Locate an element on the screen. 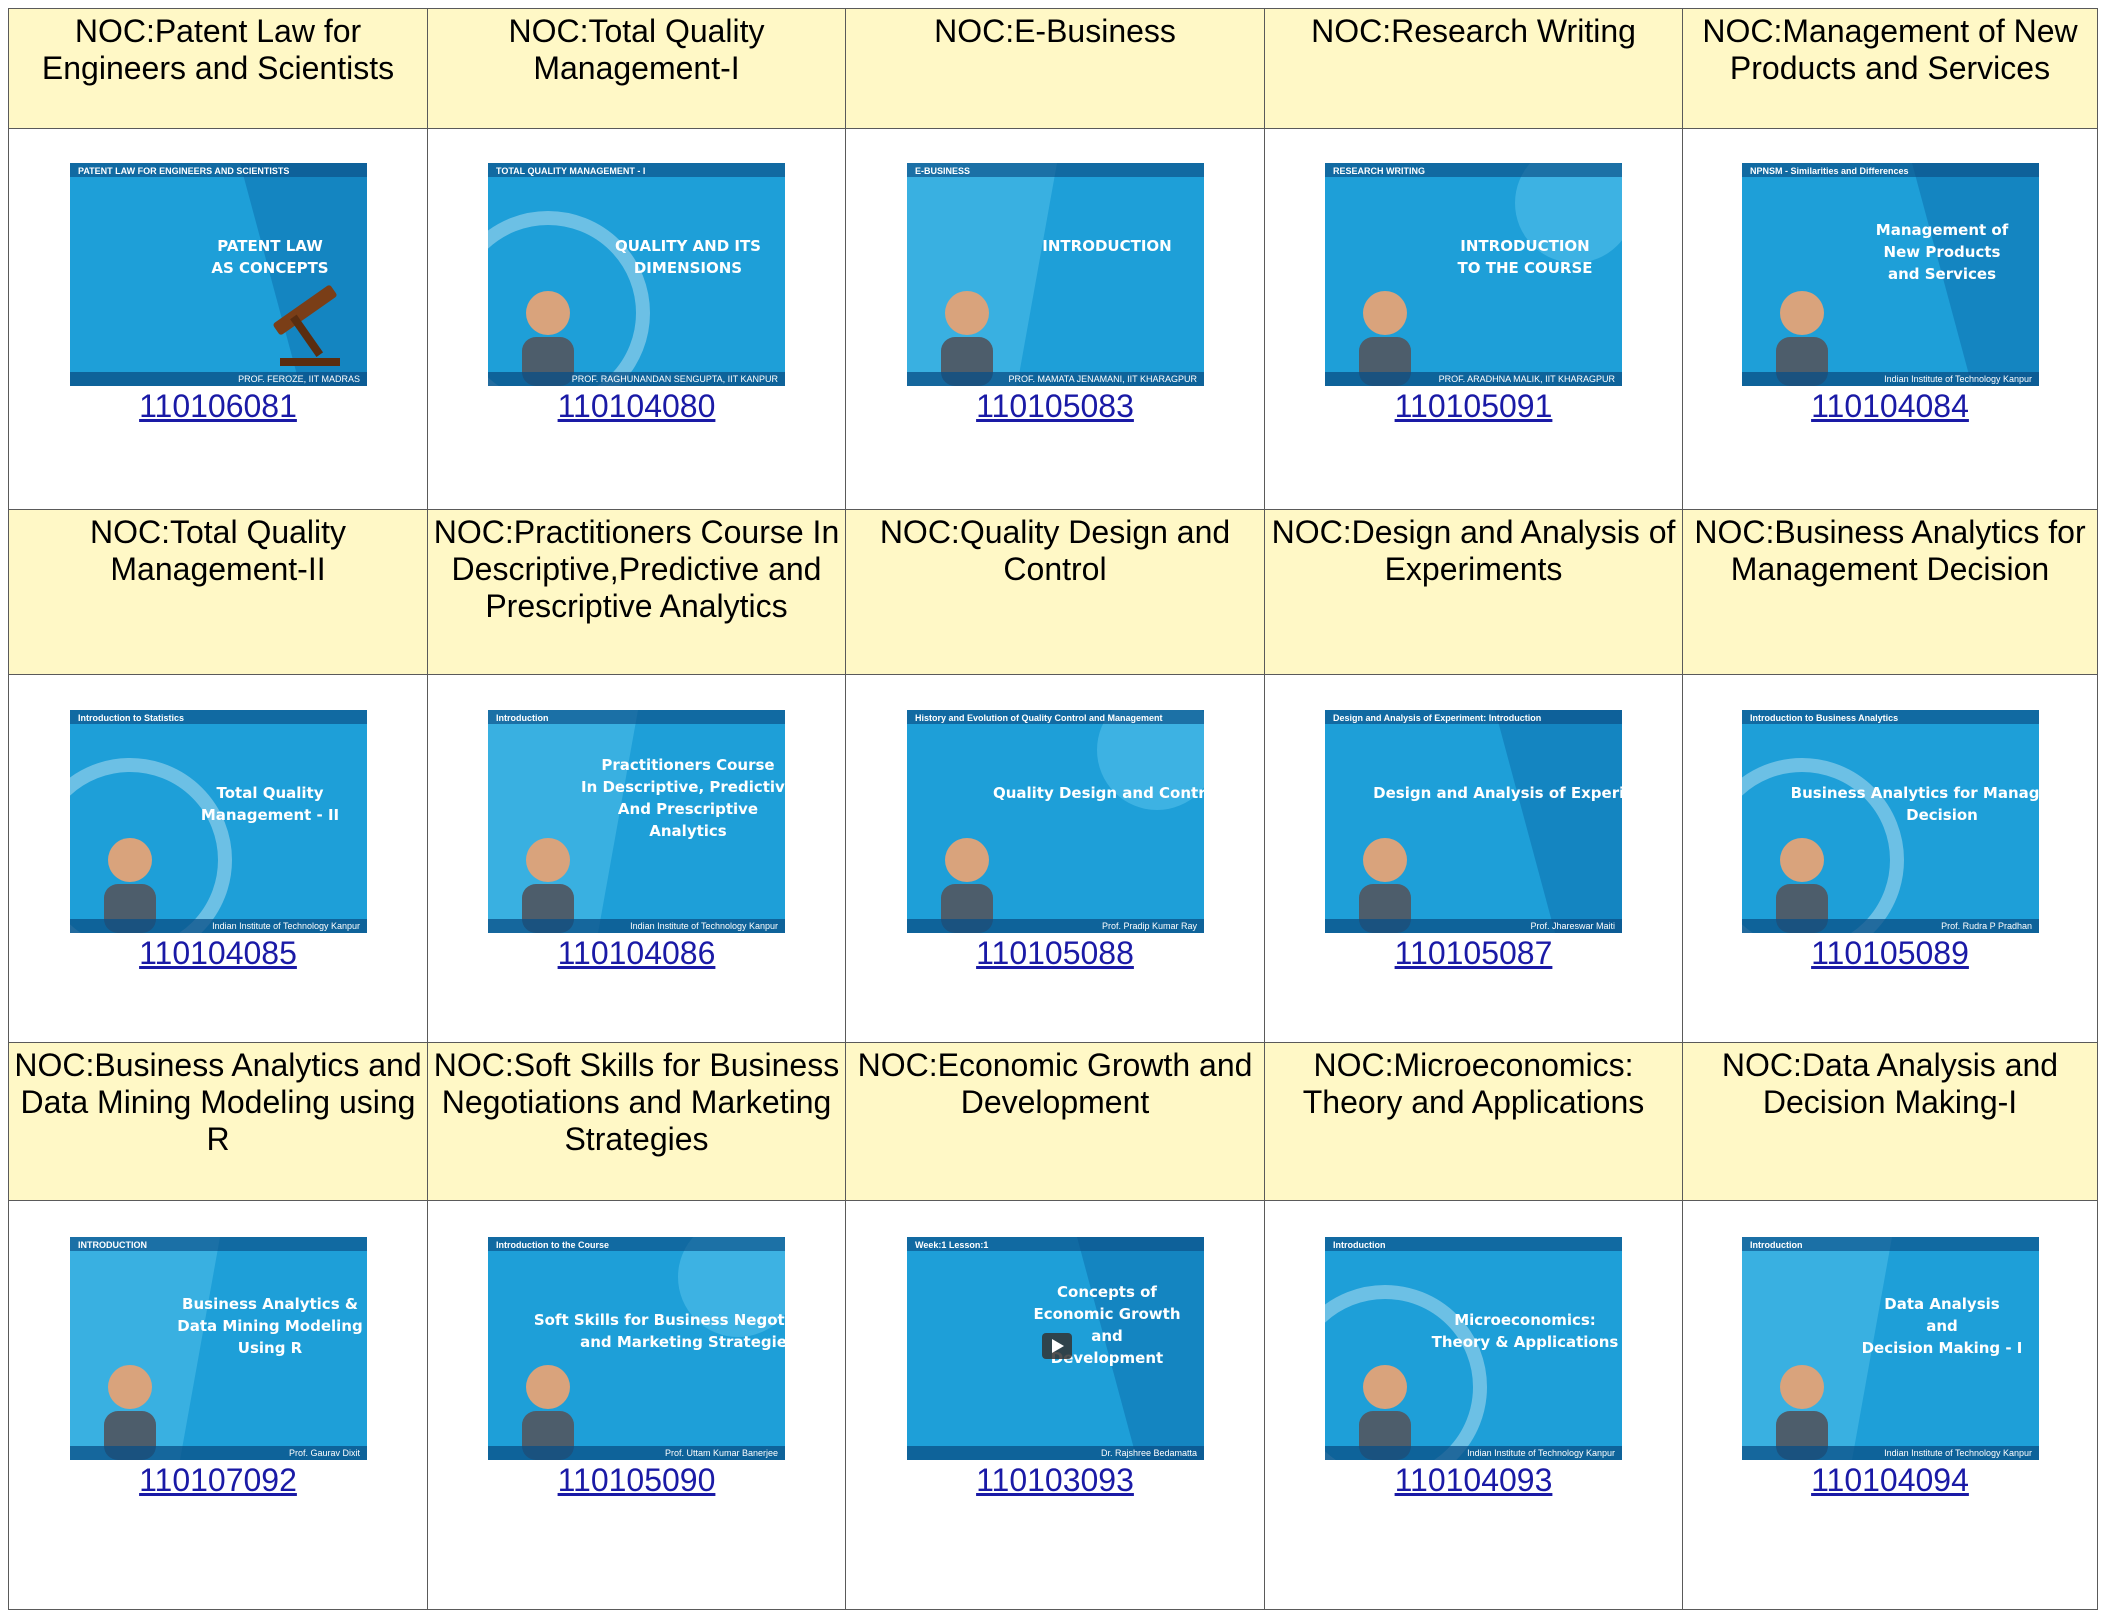 The image size is (2101, 1610). thumb-heading-line: Economic Growth is located at coordinates (1106, 1314).